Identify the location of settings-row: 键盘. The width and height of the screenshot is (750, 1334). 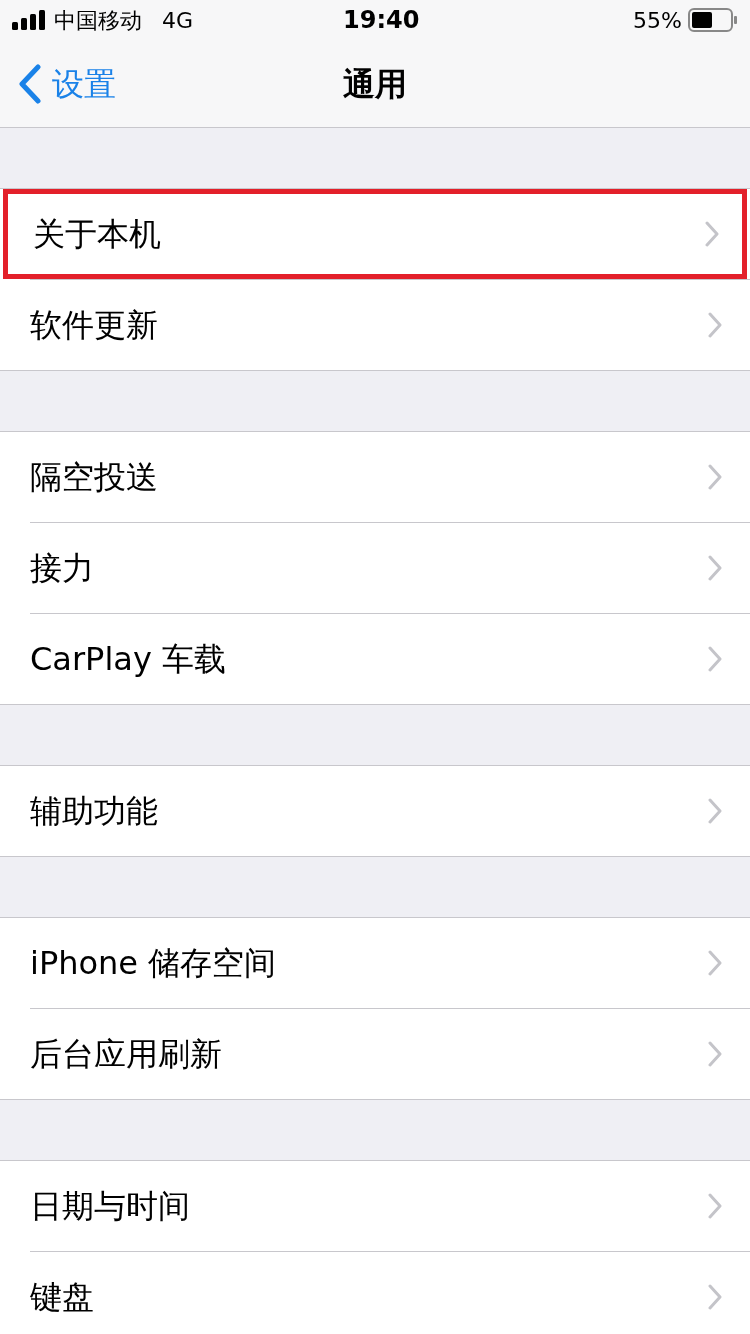
(375, 1293).